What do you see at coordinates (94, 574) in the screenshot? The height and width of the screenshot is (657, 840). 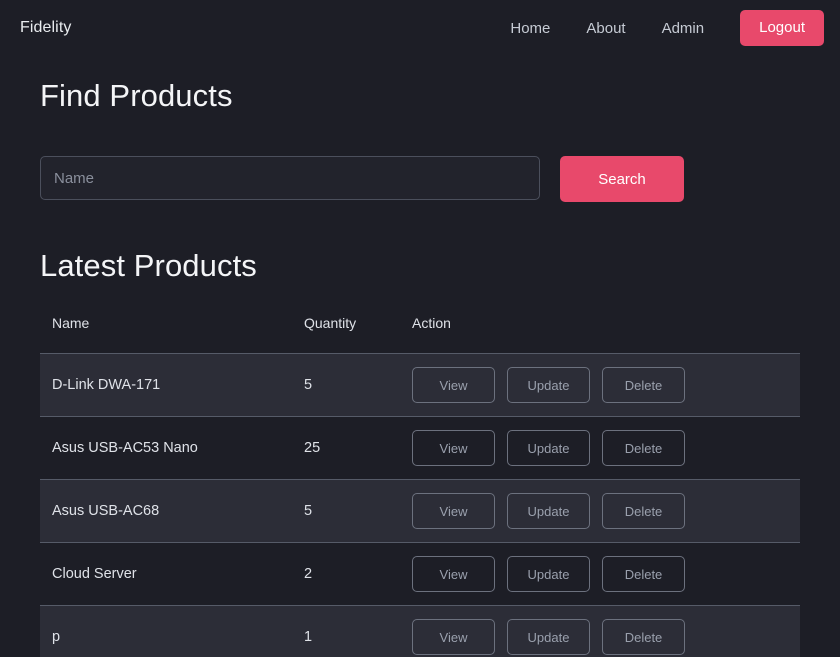 I see `cell-product-name: Cloud Server` at bounding box center [94, 574].